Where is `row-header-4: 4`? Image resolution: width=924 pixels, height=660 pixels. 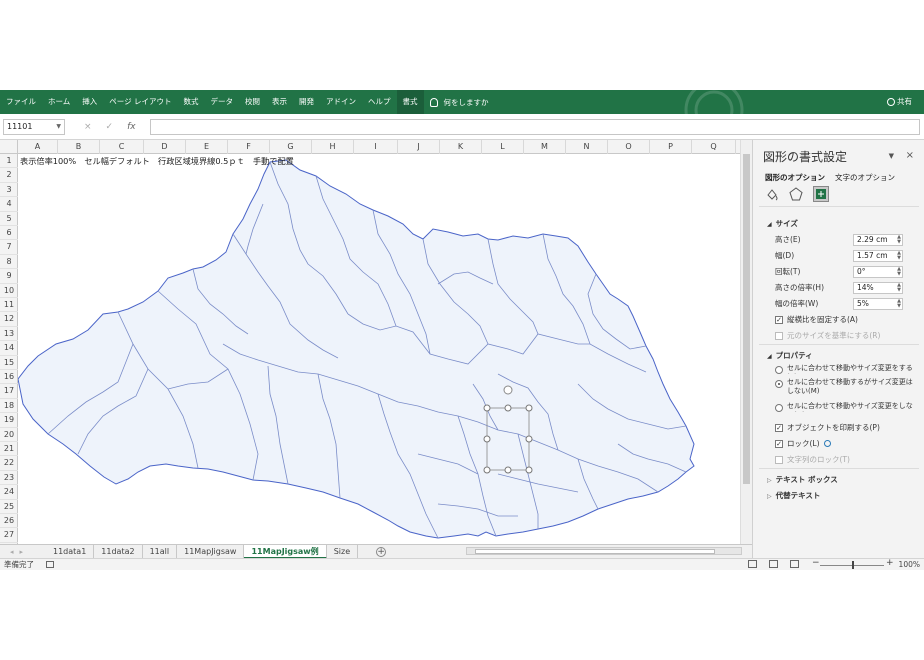 row-header-4: 4 is located at coordinates (9, 204).